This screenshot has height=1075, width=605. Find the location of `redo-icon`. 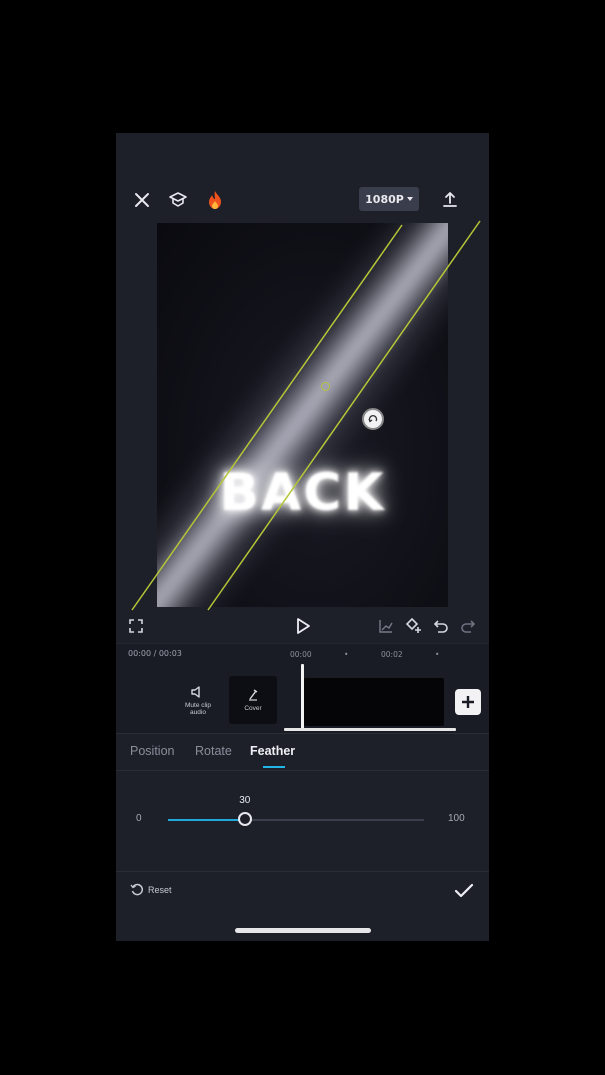

redo-icon is located at coordinates (468, 626).